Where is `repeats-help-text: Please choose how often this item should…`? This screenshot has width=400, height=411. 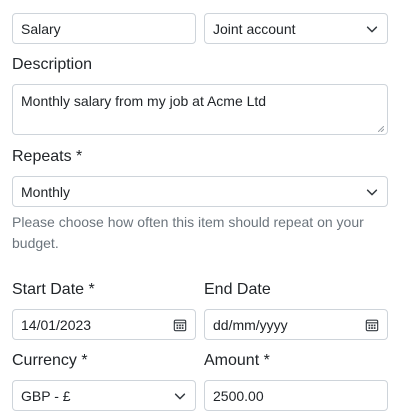 repeats-help-text: Please choose how often this item should… is located at coordinates (188, 232).